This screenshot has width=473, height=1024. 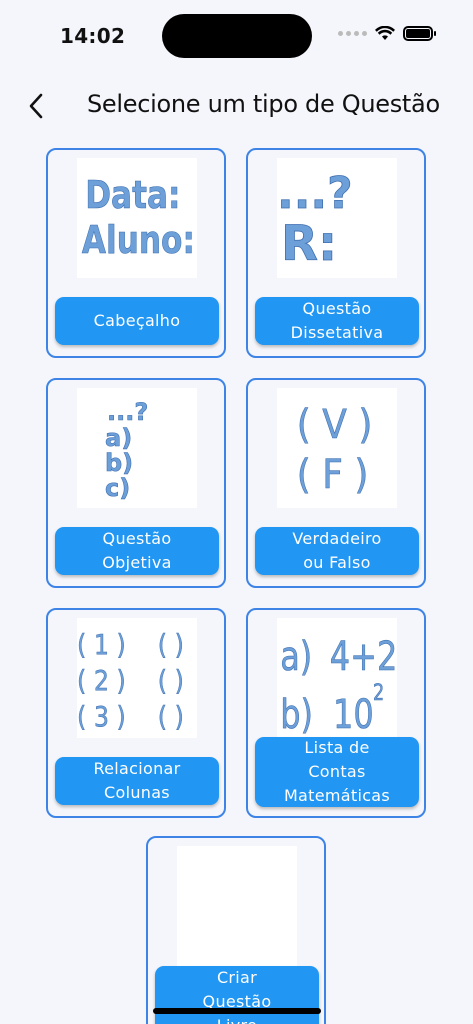 I want to click on card-label: Cabeçalho, so click(x=137, y=320).